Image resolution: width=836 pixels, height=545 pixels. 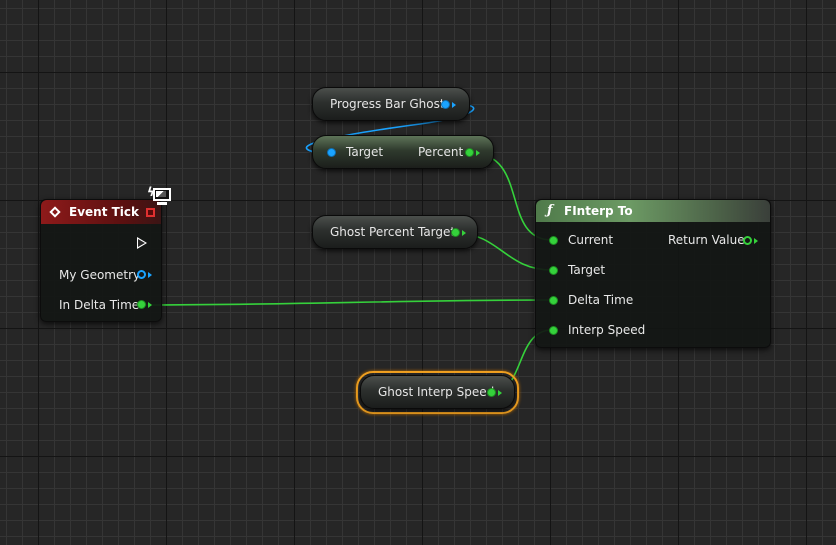 I want to click on current-label: Current, so click(x=591, y=240).